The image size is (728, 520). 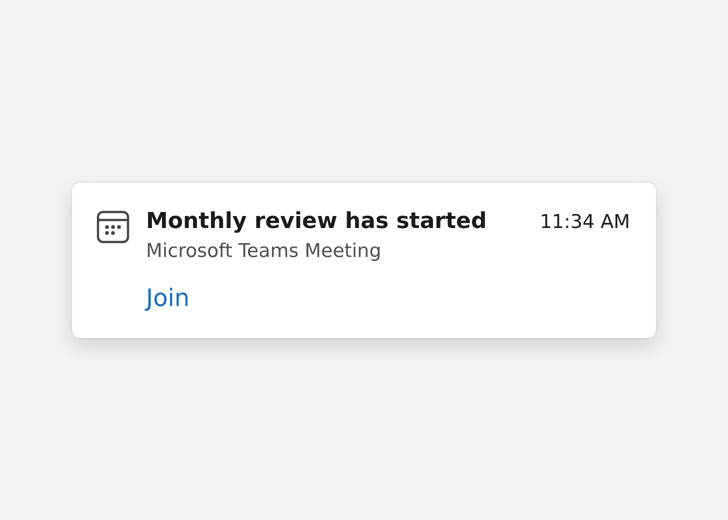 What do you see at coordinates (264, 251) in the screenshot?
I see `notification-subtitle: Microsoft Teams Meeting` at bounding box center [264, 251].